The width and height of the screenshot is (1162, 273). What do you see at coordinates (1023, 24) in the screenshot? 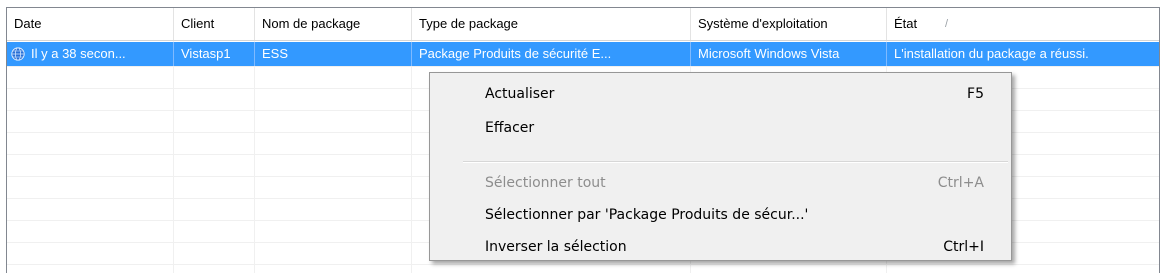
I see `column-header-state: État /` at bounding box center [1023, 24].